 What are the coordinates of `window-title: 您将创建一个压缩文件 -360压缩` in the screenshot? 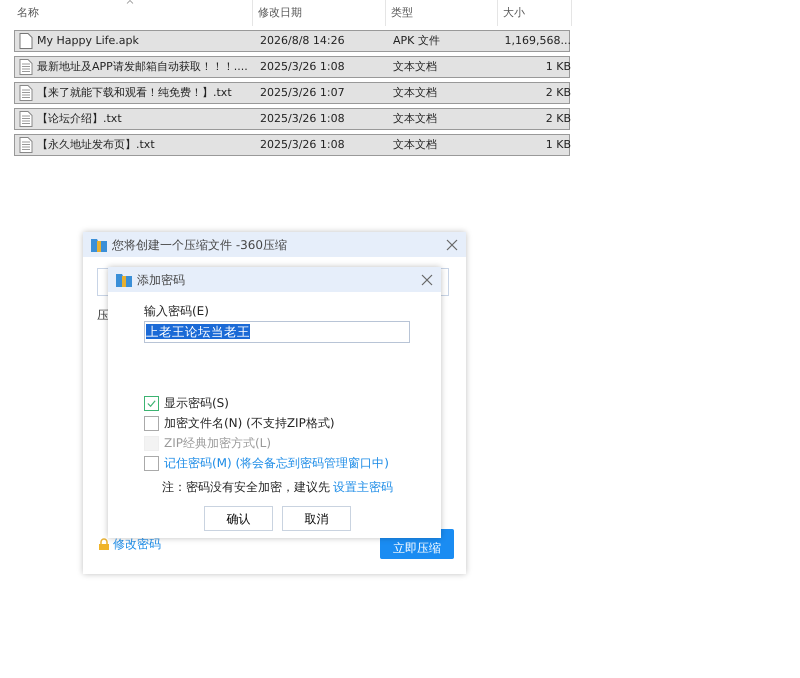 It's located at (200, 245).